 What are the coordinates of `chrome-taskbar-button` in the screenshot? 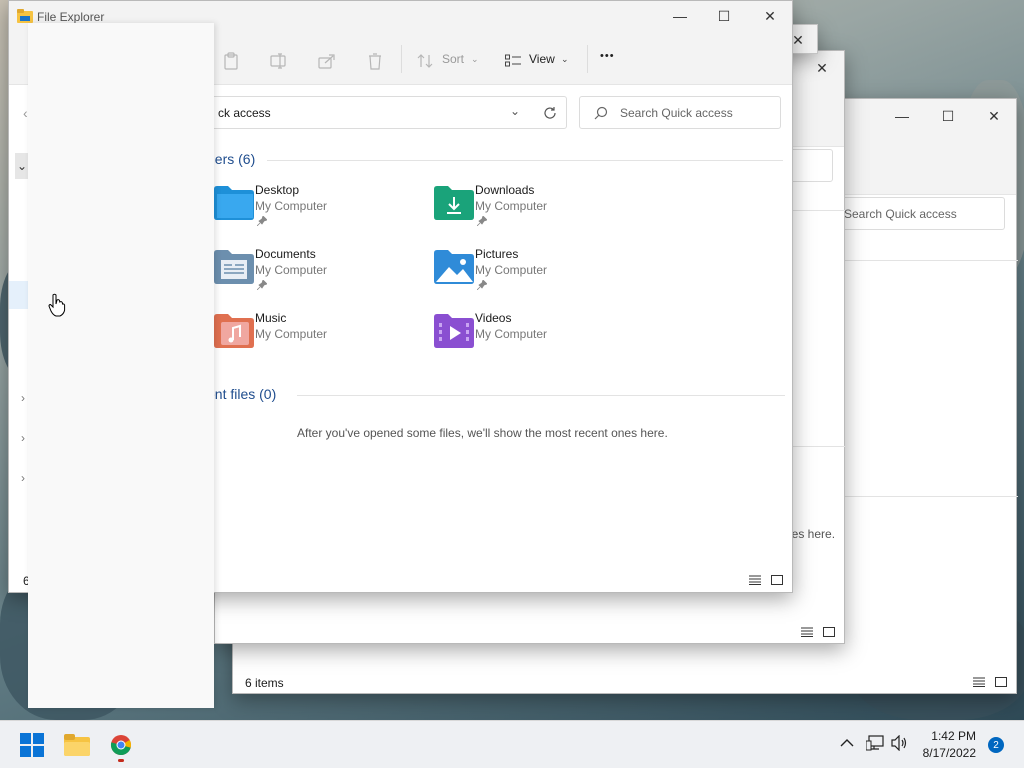 It's located at (121, 745).